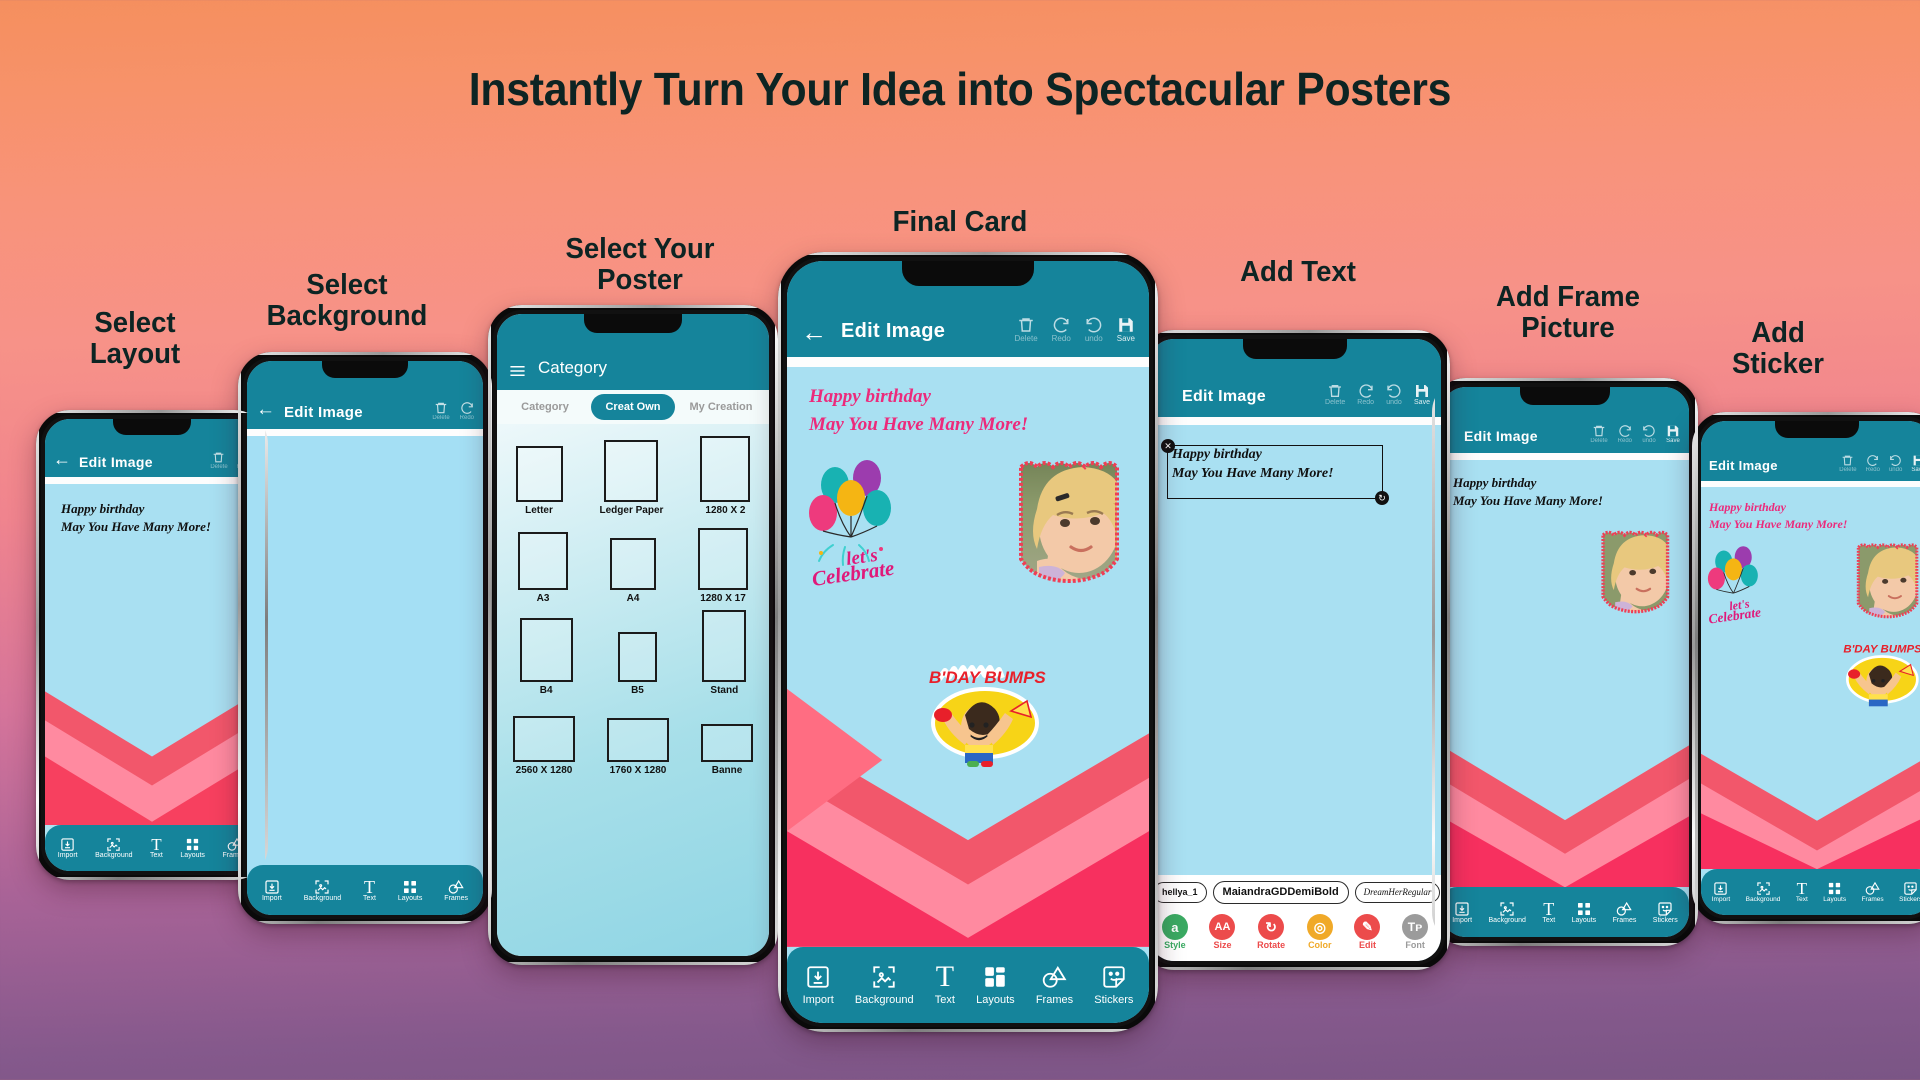  Describe the element at coordinates (152, 736) in the screenshot. I see `poster-chevron-graphic` at that location.